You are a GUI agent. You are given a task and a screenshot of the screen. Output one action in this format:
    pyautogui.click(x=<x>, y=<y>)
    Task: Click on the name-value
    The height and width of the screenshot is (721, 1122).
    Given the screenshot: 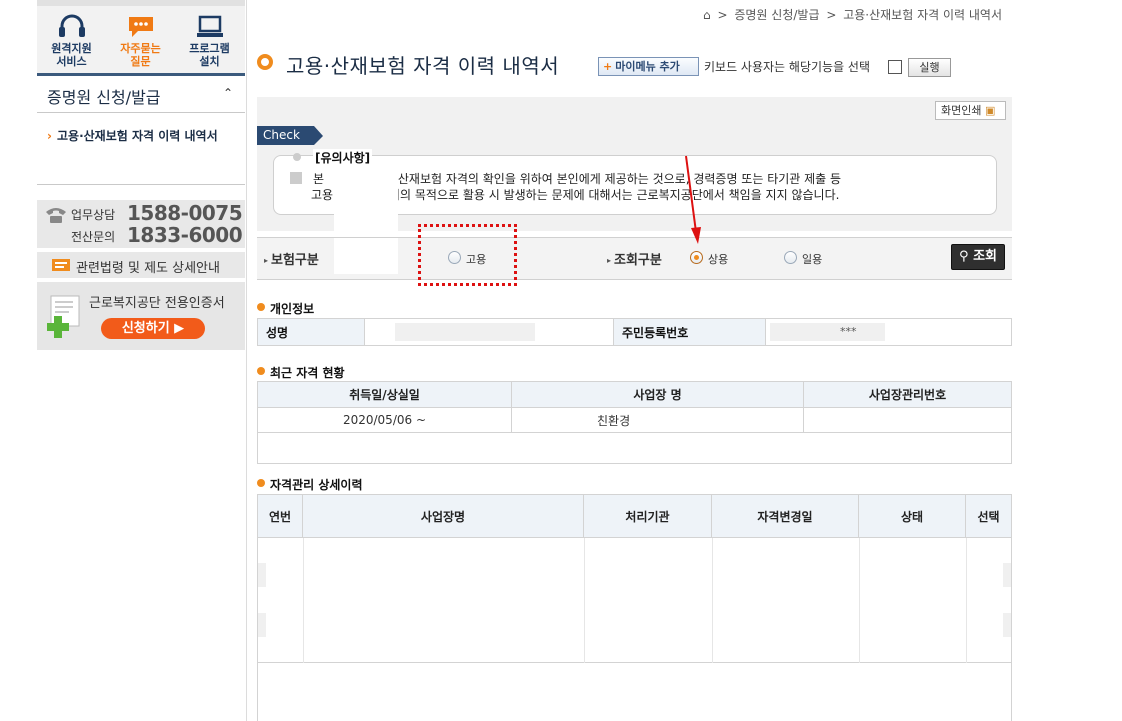 What is the action you would take?
    pyautogui.click(x=489, y=332)
    